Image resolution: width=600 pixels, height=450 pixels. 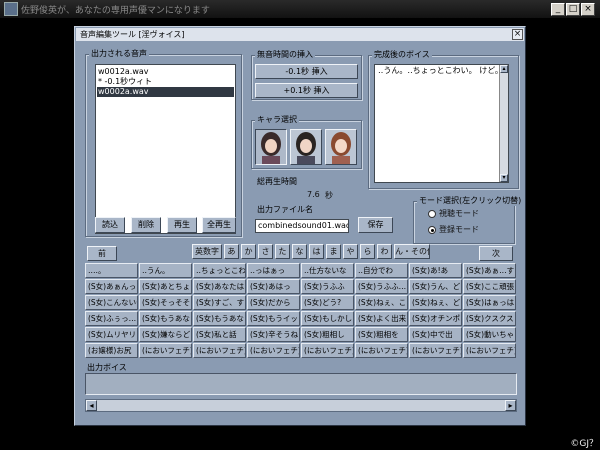 I want to click on completed-voice-text: ‥うん。‥ちょっとこわい。 けど。, so click(x=440, y=70).